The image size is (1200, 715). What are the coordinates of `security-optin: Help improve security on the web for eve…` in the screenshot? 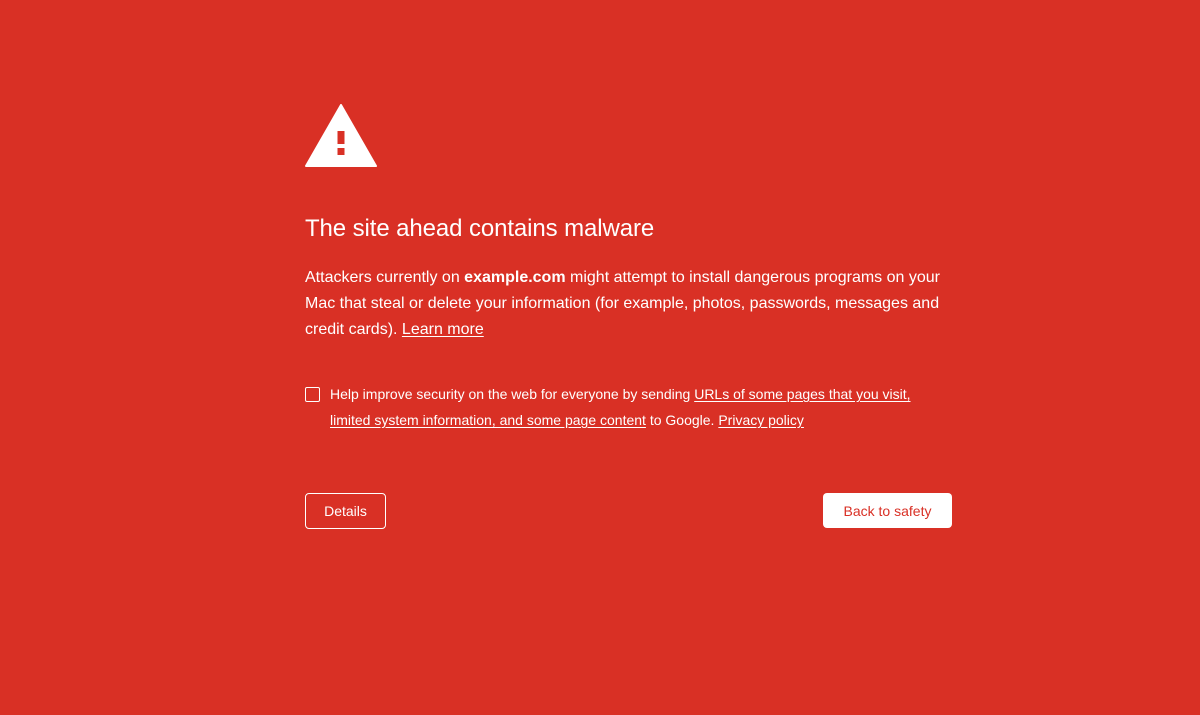 It's located at (629, 407).